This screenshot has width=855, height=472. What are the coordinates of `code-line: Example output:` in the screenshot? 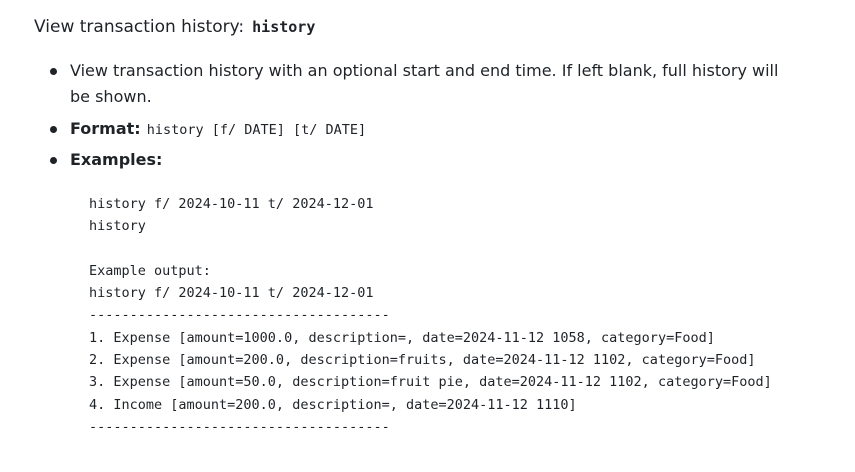 It's located at (150, 270).